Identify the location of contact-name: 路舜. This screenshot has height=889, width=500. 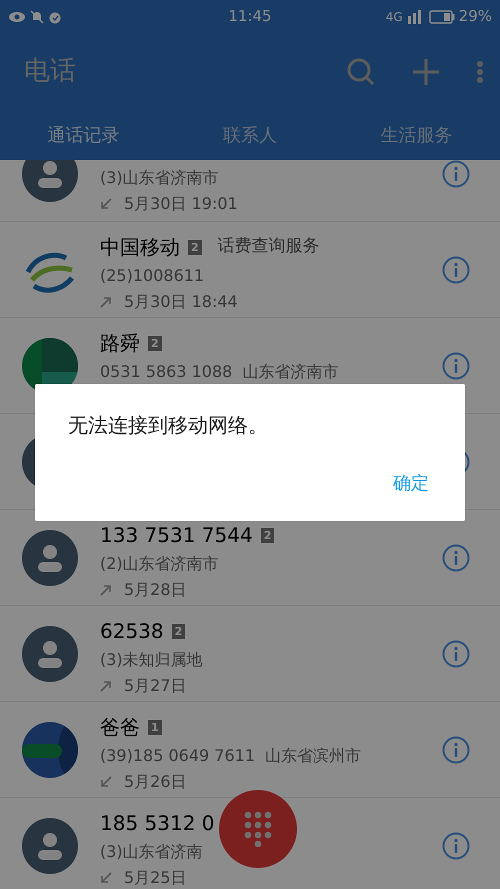
(120, 343).